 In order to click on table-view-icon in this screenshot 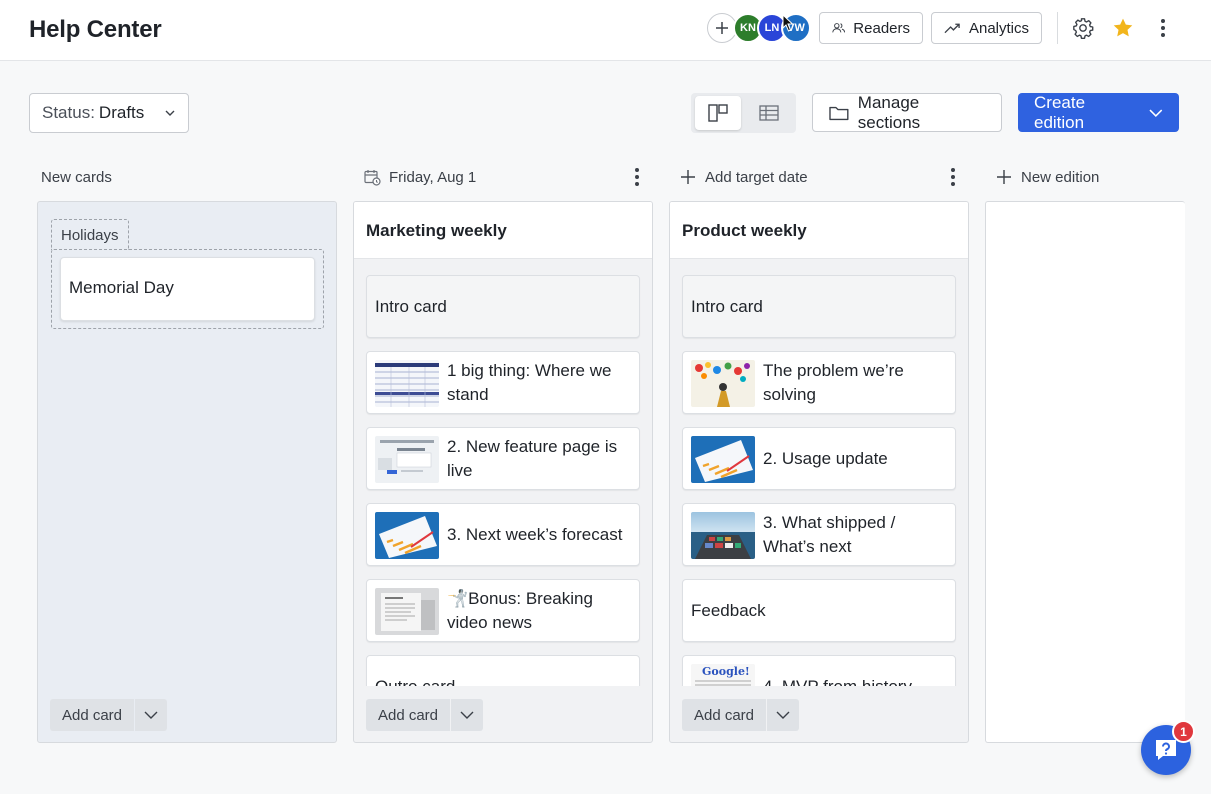, I will do `click(769, 113)`.